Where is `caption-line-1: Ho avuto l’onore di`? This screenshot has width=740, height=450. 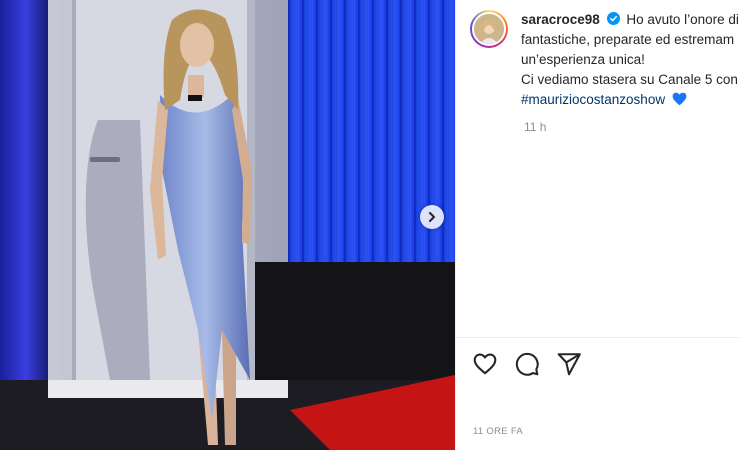
caption-line-1: Ho avuto l’onore di is located at coordinates (682, 19).